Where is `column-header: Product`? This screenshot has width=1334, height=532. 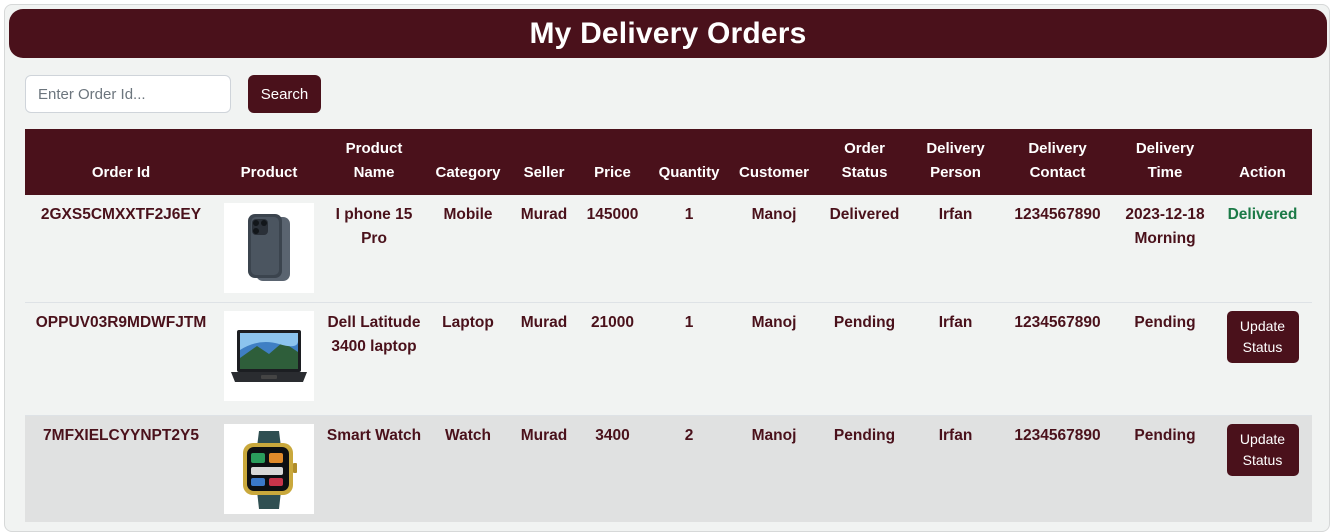
column-header: Product is located at coordinates (269, 162).